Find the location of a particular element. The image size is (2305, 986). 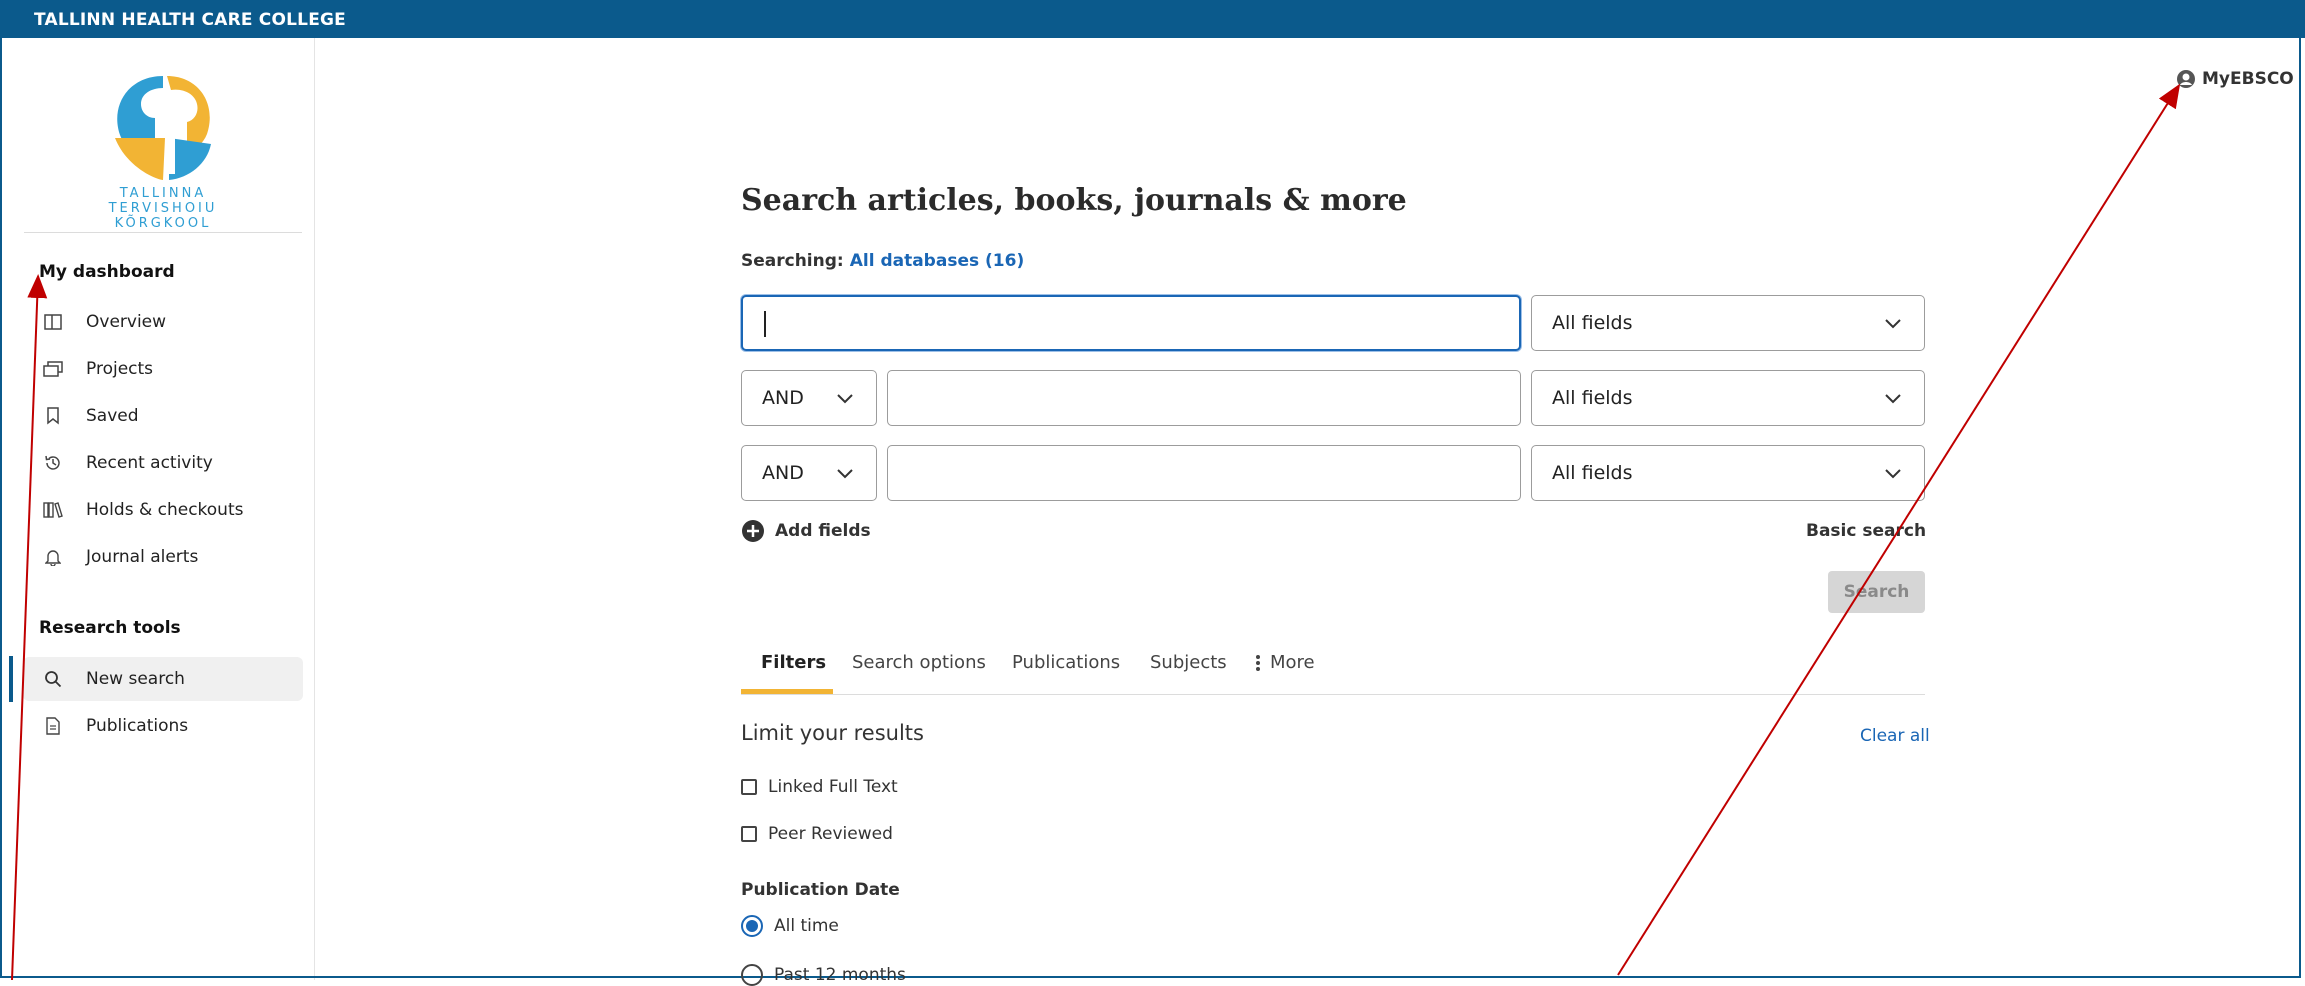

linked-full-text-checkbox: Linked Full Text is located at coordinates (819, 787).